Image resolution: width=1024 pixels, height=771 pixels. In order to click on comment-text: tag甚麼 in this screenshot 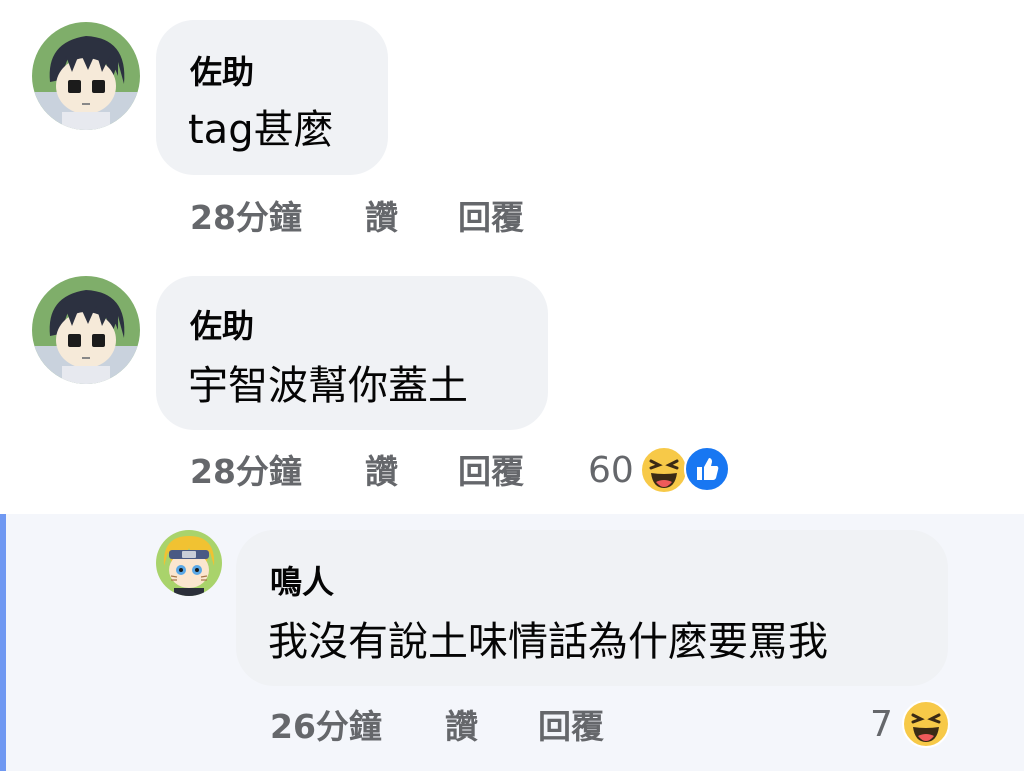, I will do `click(261, 130)`.